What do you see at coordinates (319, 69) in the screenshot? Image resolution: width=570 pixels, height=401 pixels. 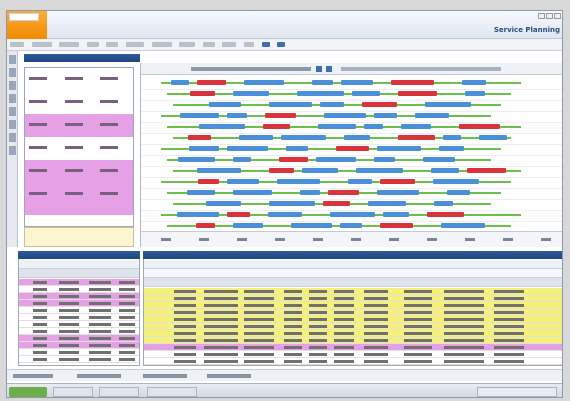 I see `zoom-icon` at bounding box center [319, 69].